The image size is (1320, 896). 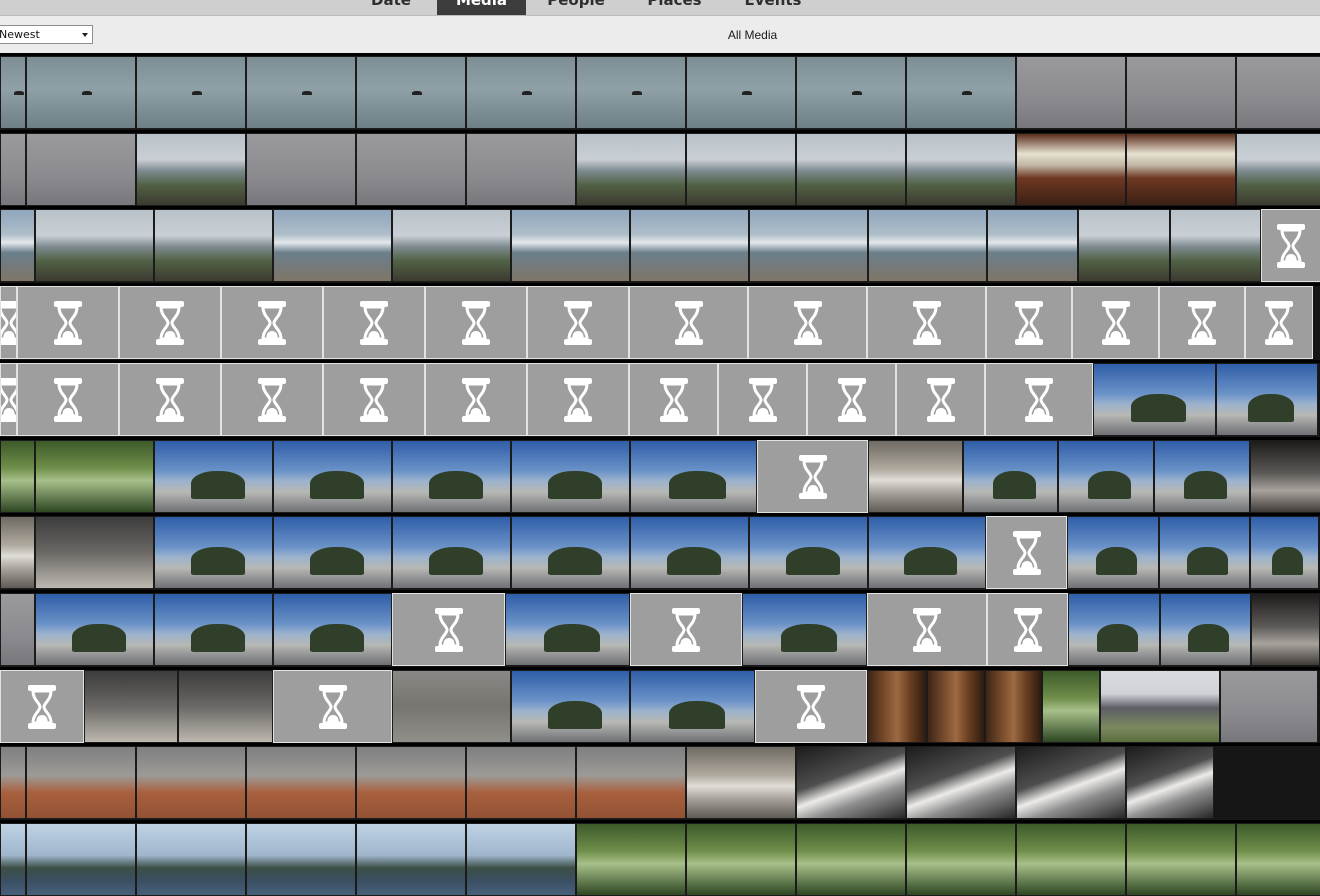 What do you see at coordinates (674, 7) in the screenshot?
I see `tab-places: Places` at bounding box center [674, 7].